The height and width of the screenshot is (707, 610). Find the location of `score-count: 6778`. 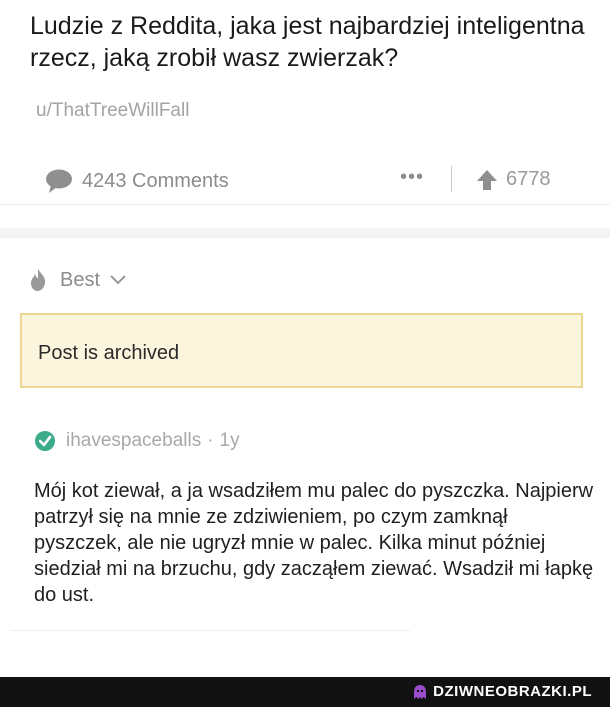

score-count: 6778 is located at coordinates (528, 179).